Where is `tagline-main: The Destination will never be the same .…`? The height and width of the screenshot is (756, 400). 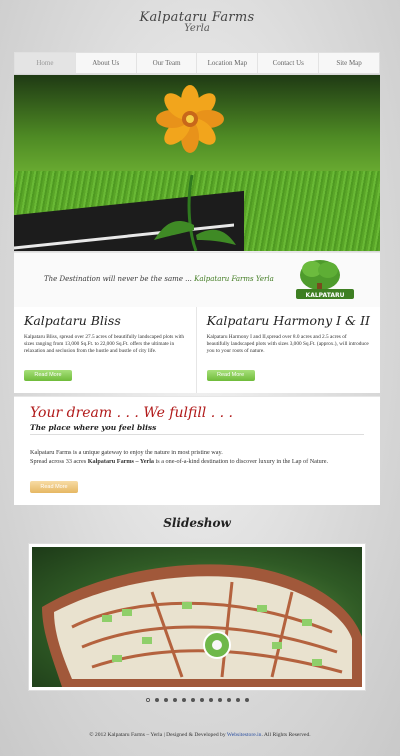
tagline-main: The Destination will never be the same .… is located at coordinates (118, 279).